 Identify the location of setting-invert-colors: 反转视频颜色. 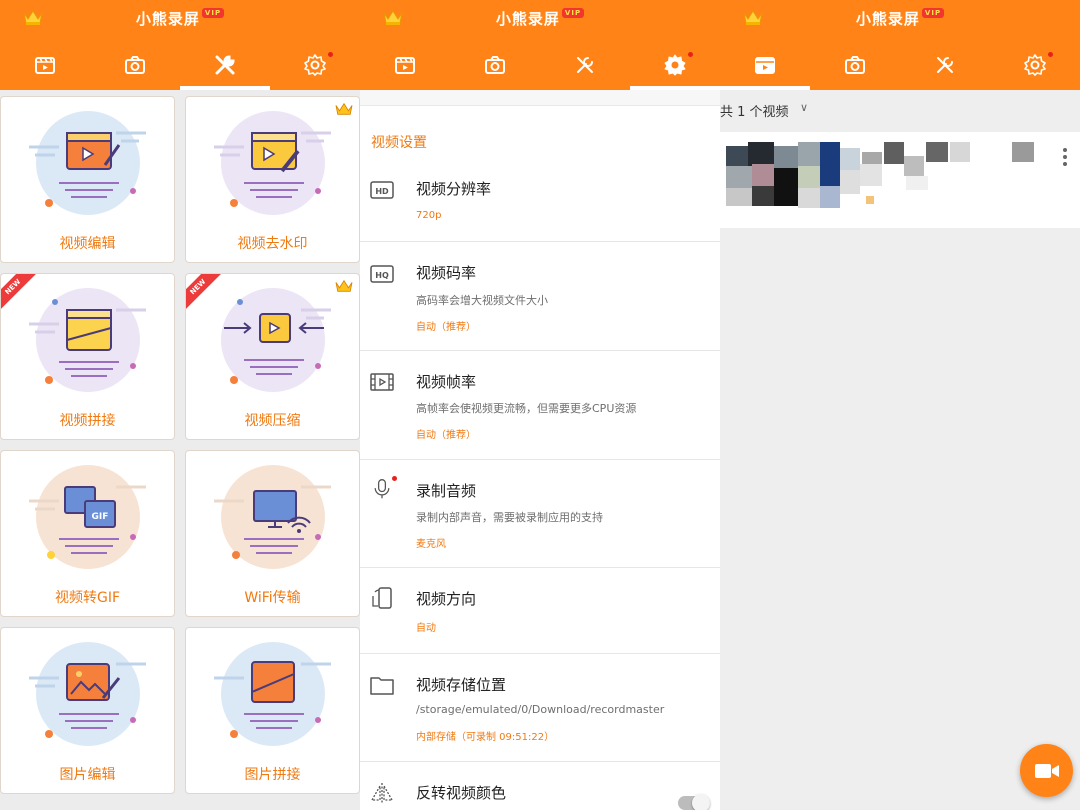
(540, 786).